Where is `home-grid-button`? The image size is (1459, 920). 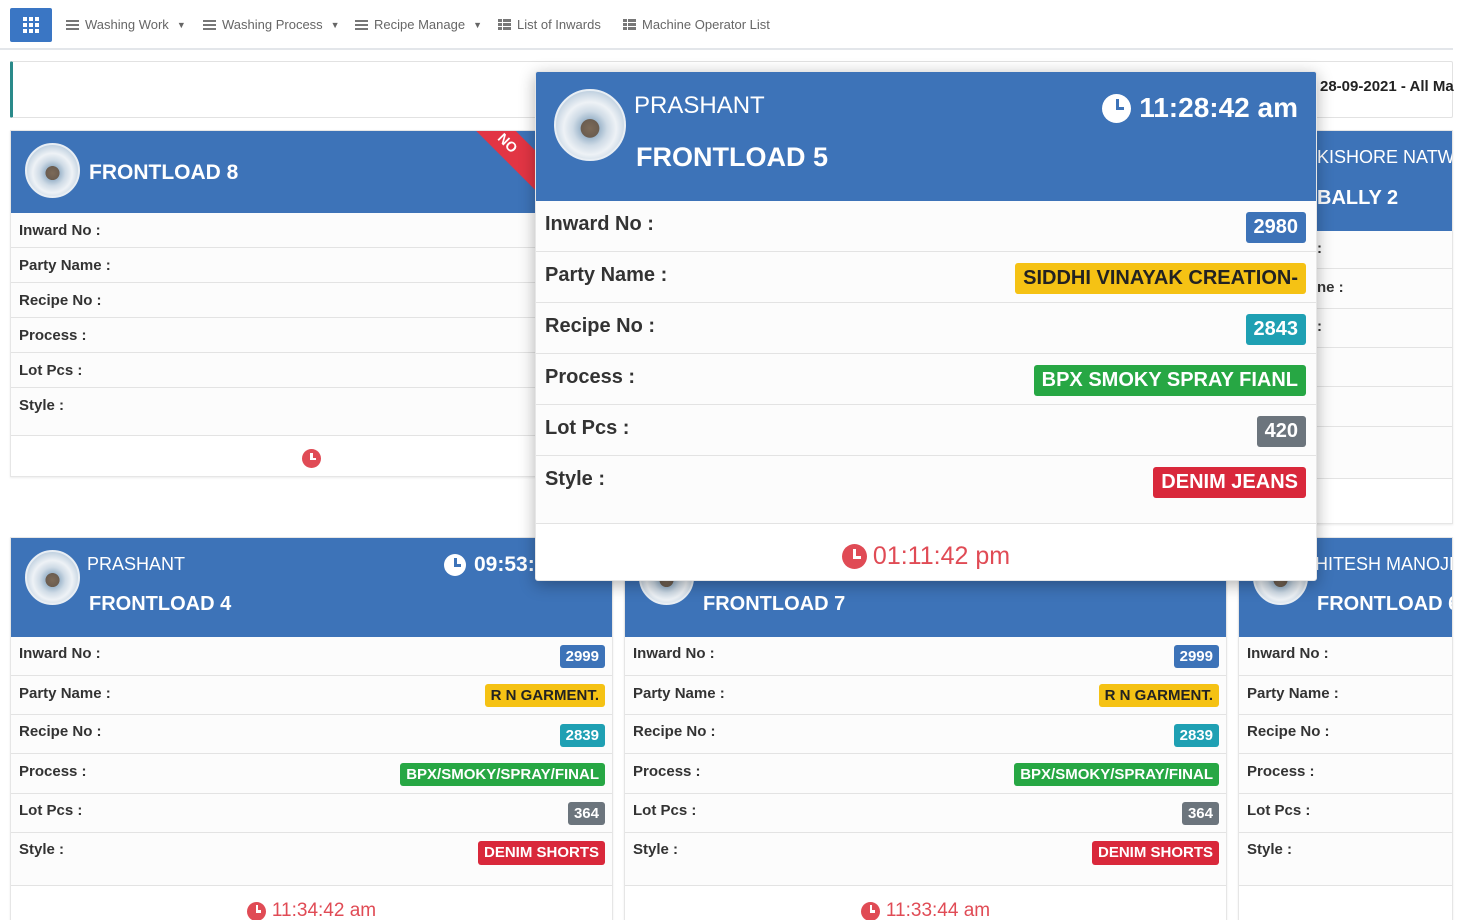 home-grid-button is located at coordinates (31, 25).